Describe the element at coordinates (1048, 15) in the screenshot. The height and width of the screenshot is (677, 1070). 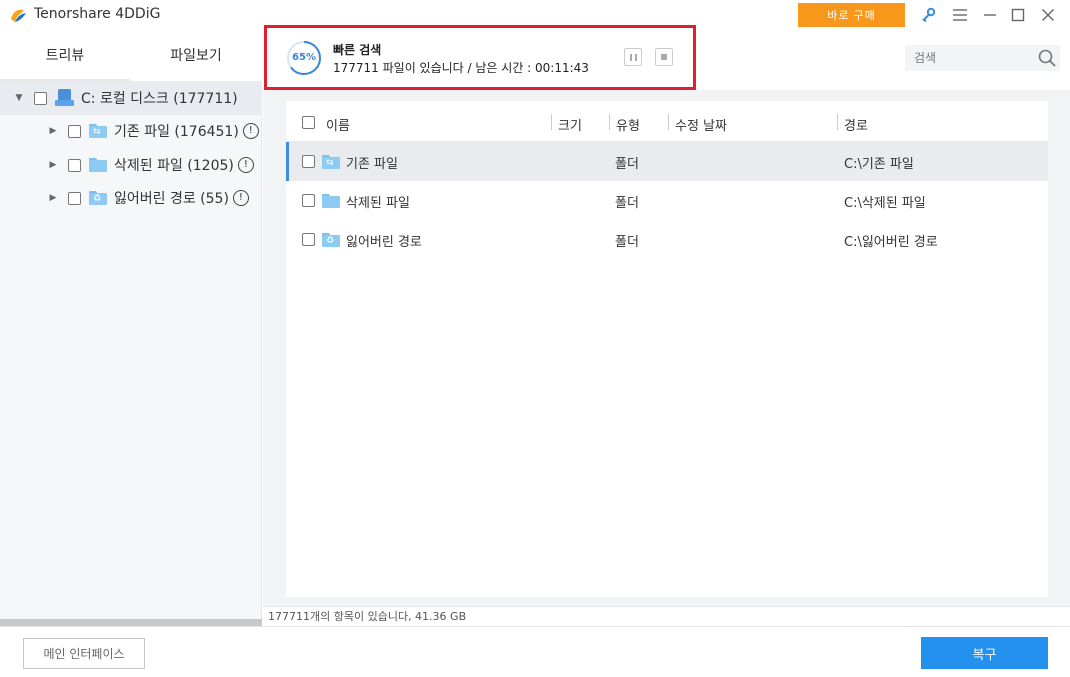
I see `close-icon` at that location.